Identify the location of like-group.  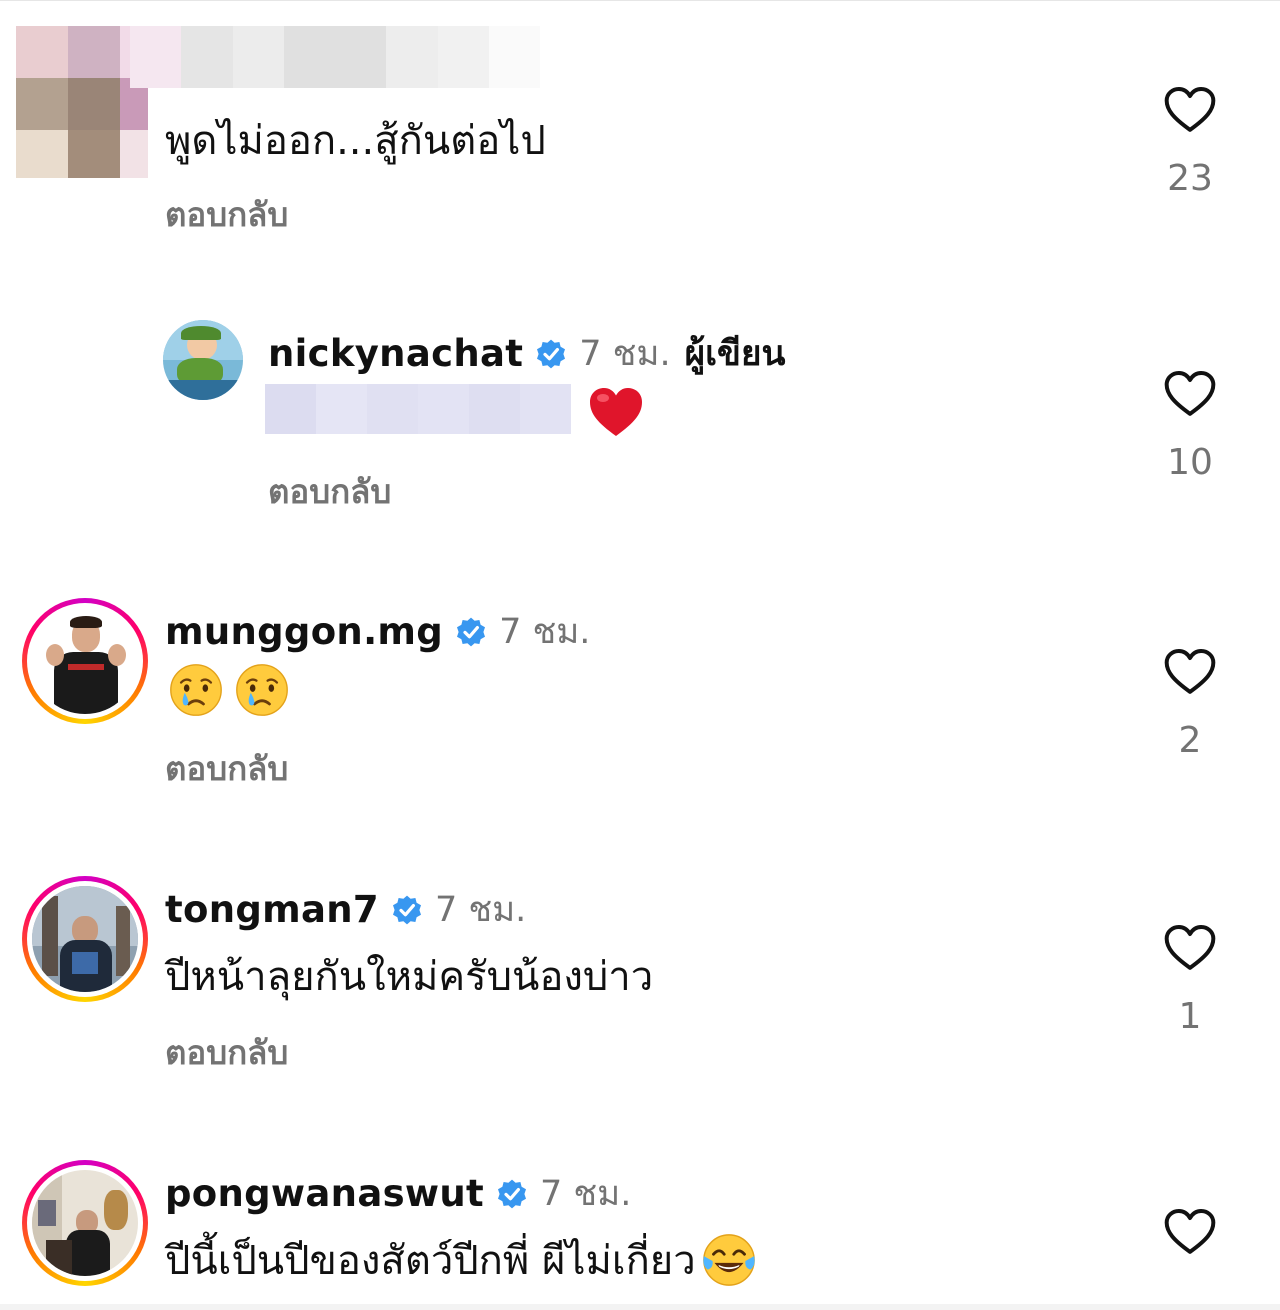
(1190, 1232).